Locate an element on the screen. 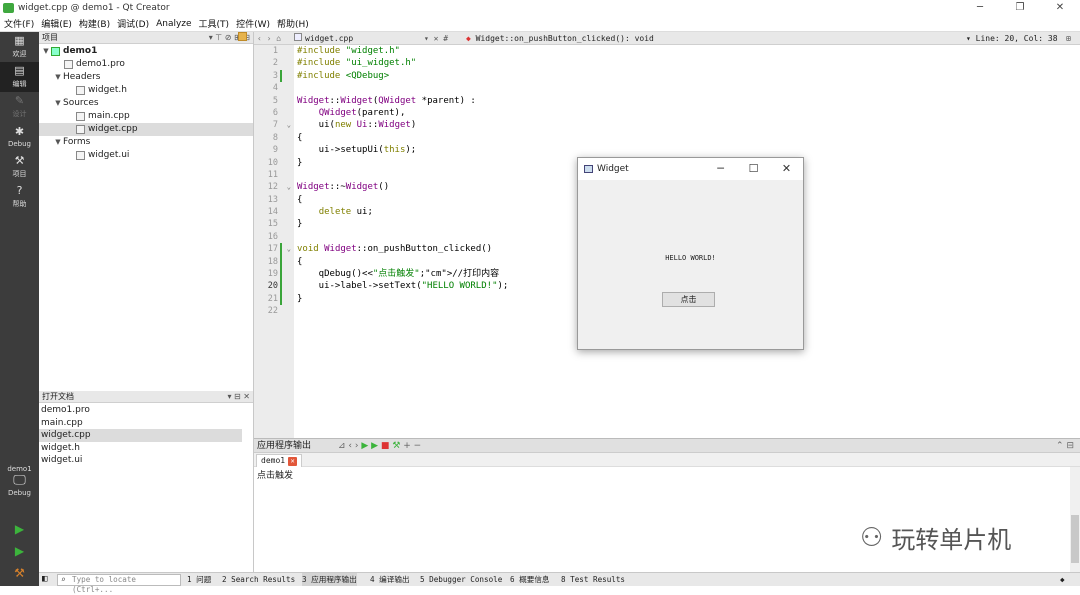 The image size is (1080, 595). code-line: QWidget(parent), is located at coordinates (687, 113).